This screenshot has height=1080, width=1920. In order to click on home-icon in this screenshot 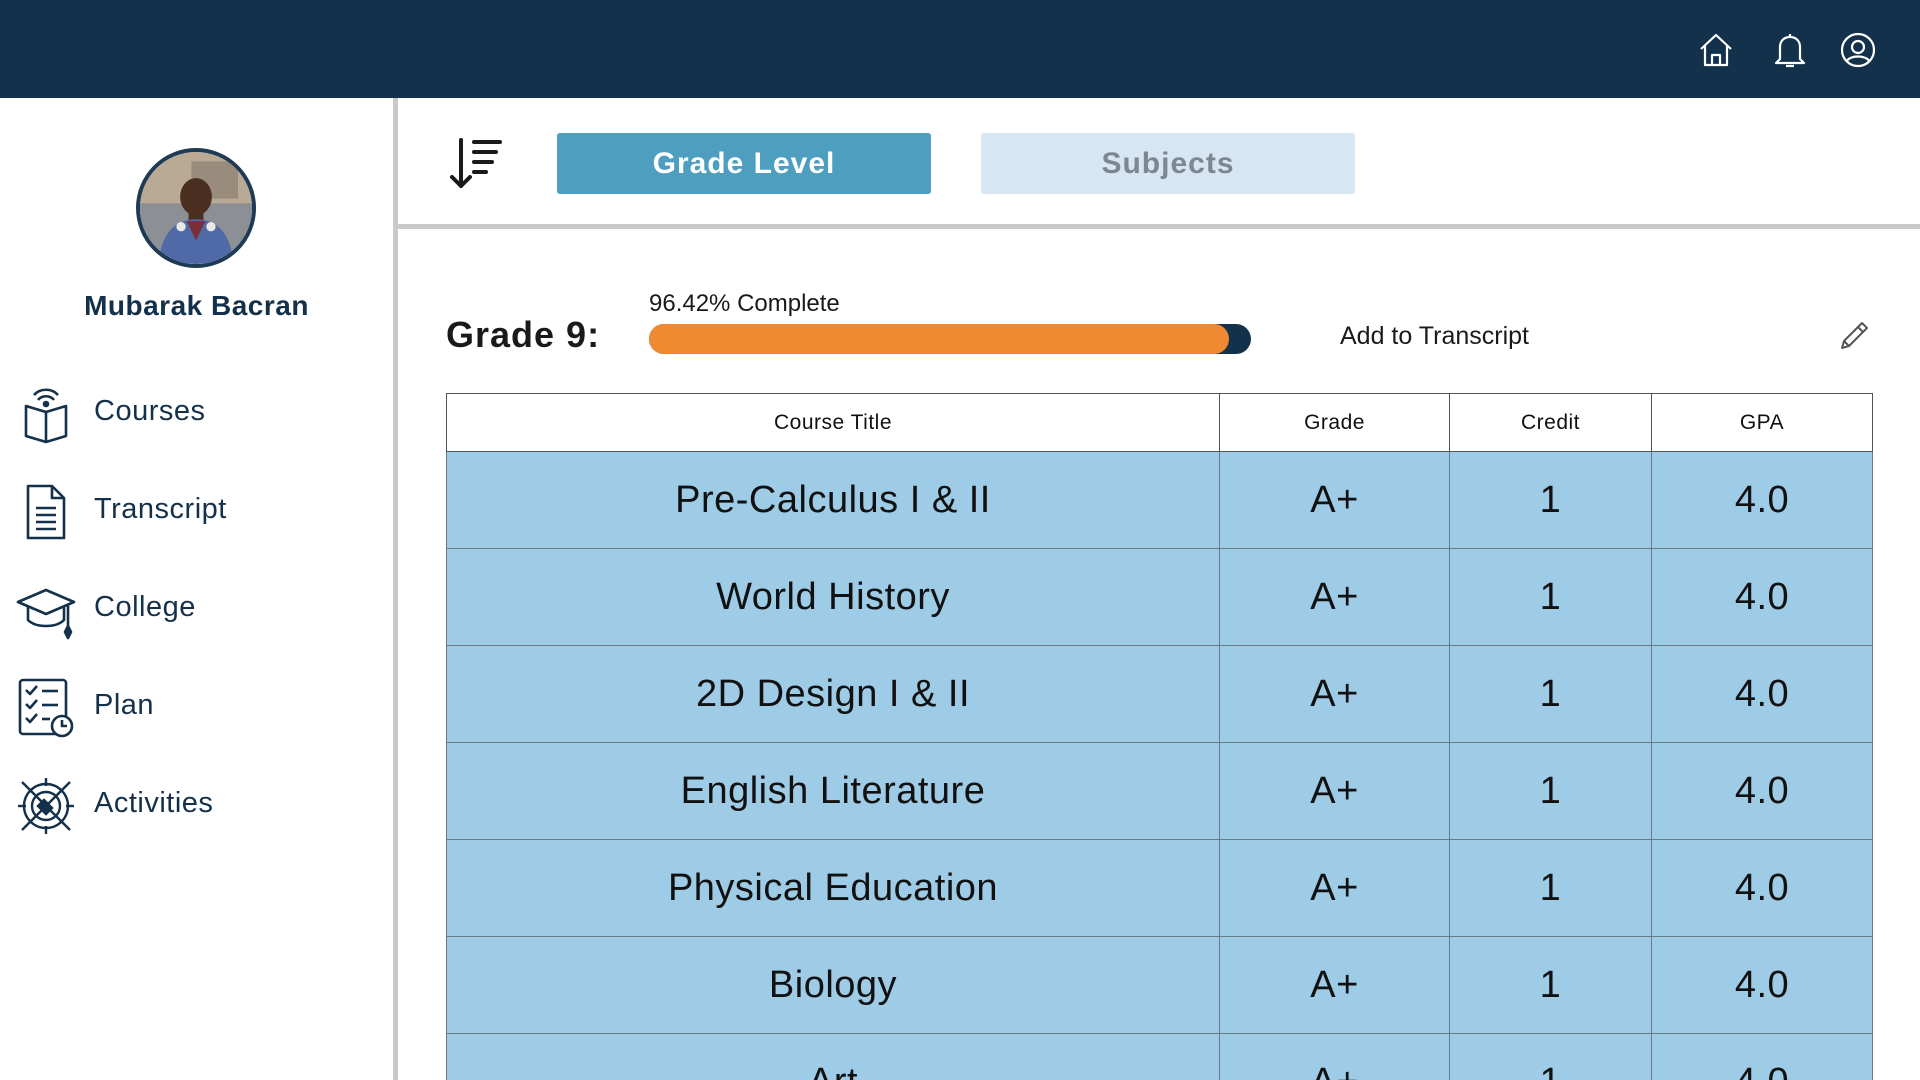, I will do `click(1716, 50)`.